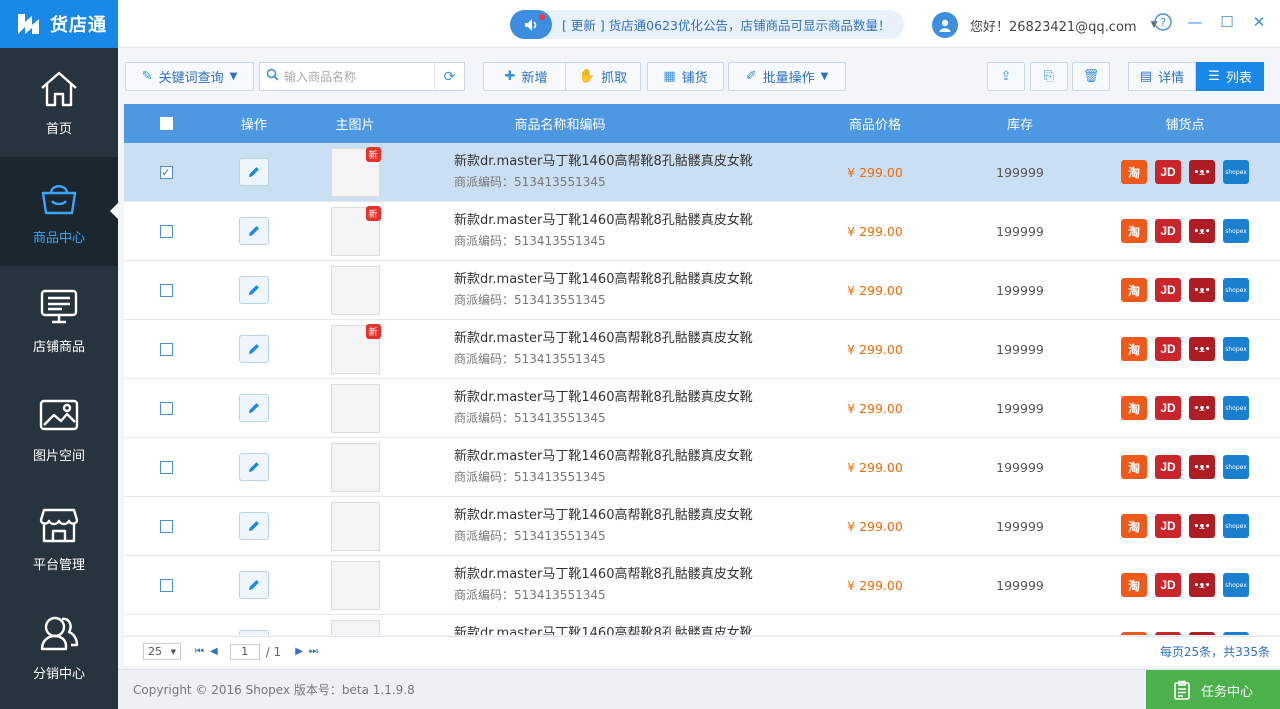 This screenshot has width=1280, height=709. Describe the element at coordinates (526, 76) in the screenshot. I see `add-button: ✚ 新增` at that location.